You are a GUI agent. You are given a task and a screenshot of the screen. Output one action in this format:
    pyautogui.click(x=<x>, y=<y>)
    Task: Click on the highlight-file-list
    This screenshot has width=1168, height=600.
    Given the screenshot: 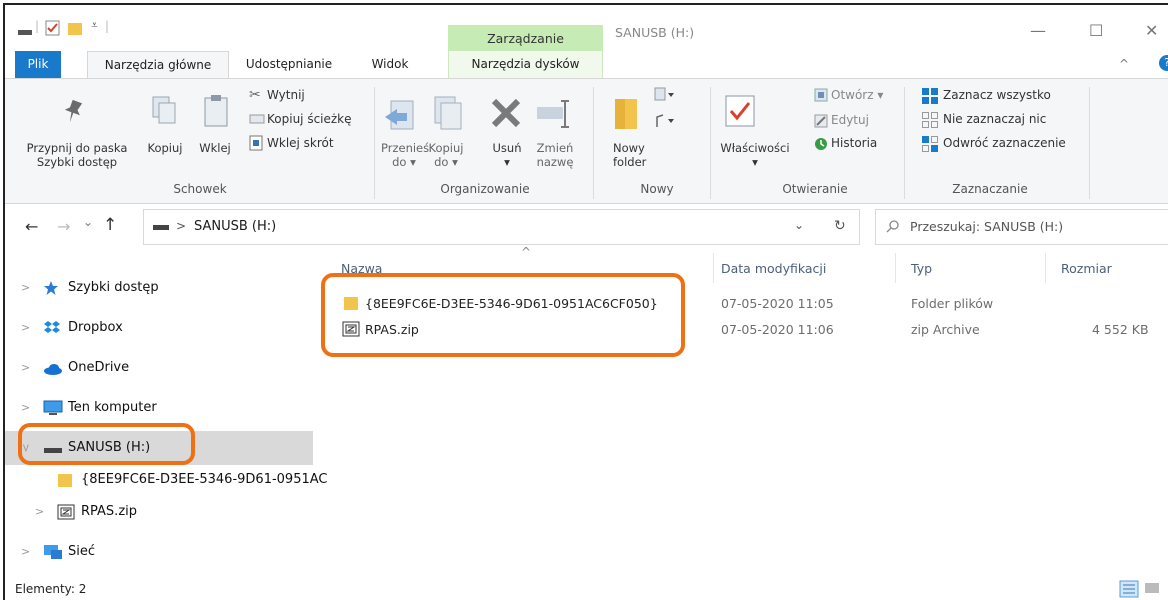 What is the action you would take?
    pyautogui.click(x=503, y=315)
    